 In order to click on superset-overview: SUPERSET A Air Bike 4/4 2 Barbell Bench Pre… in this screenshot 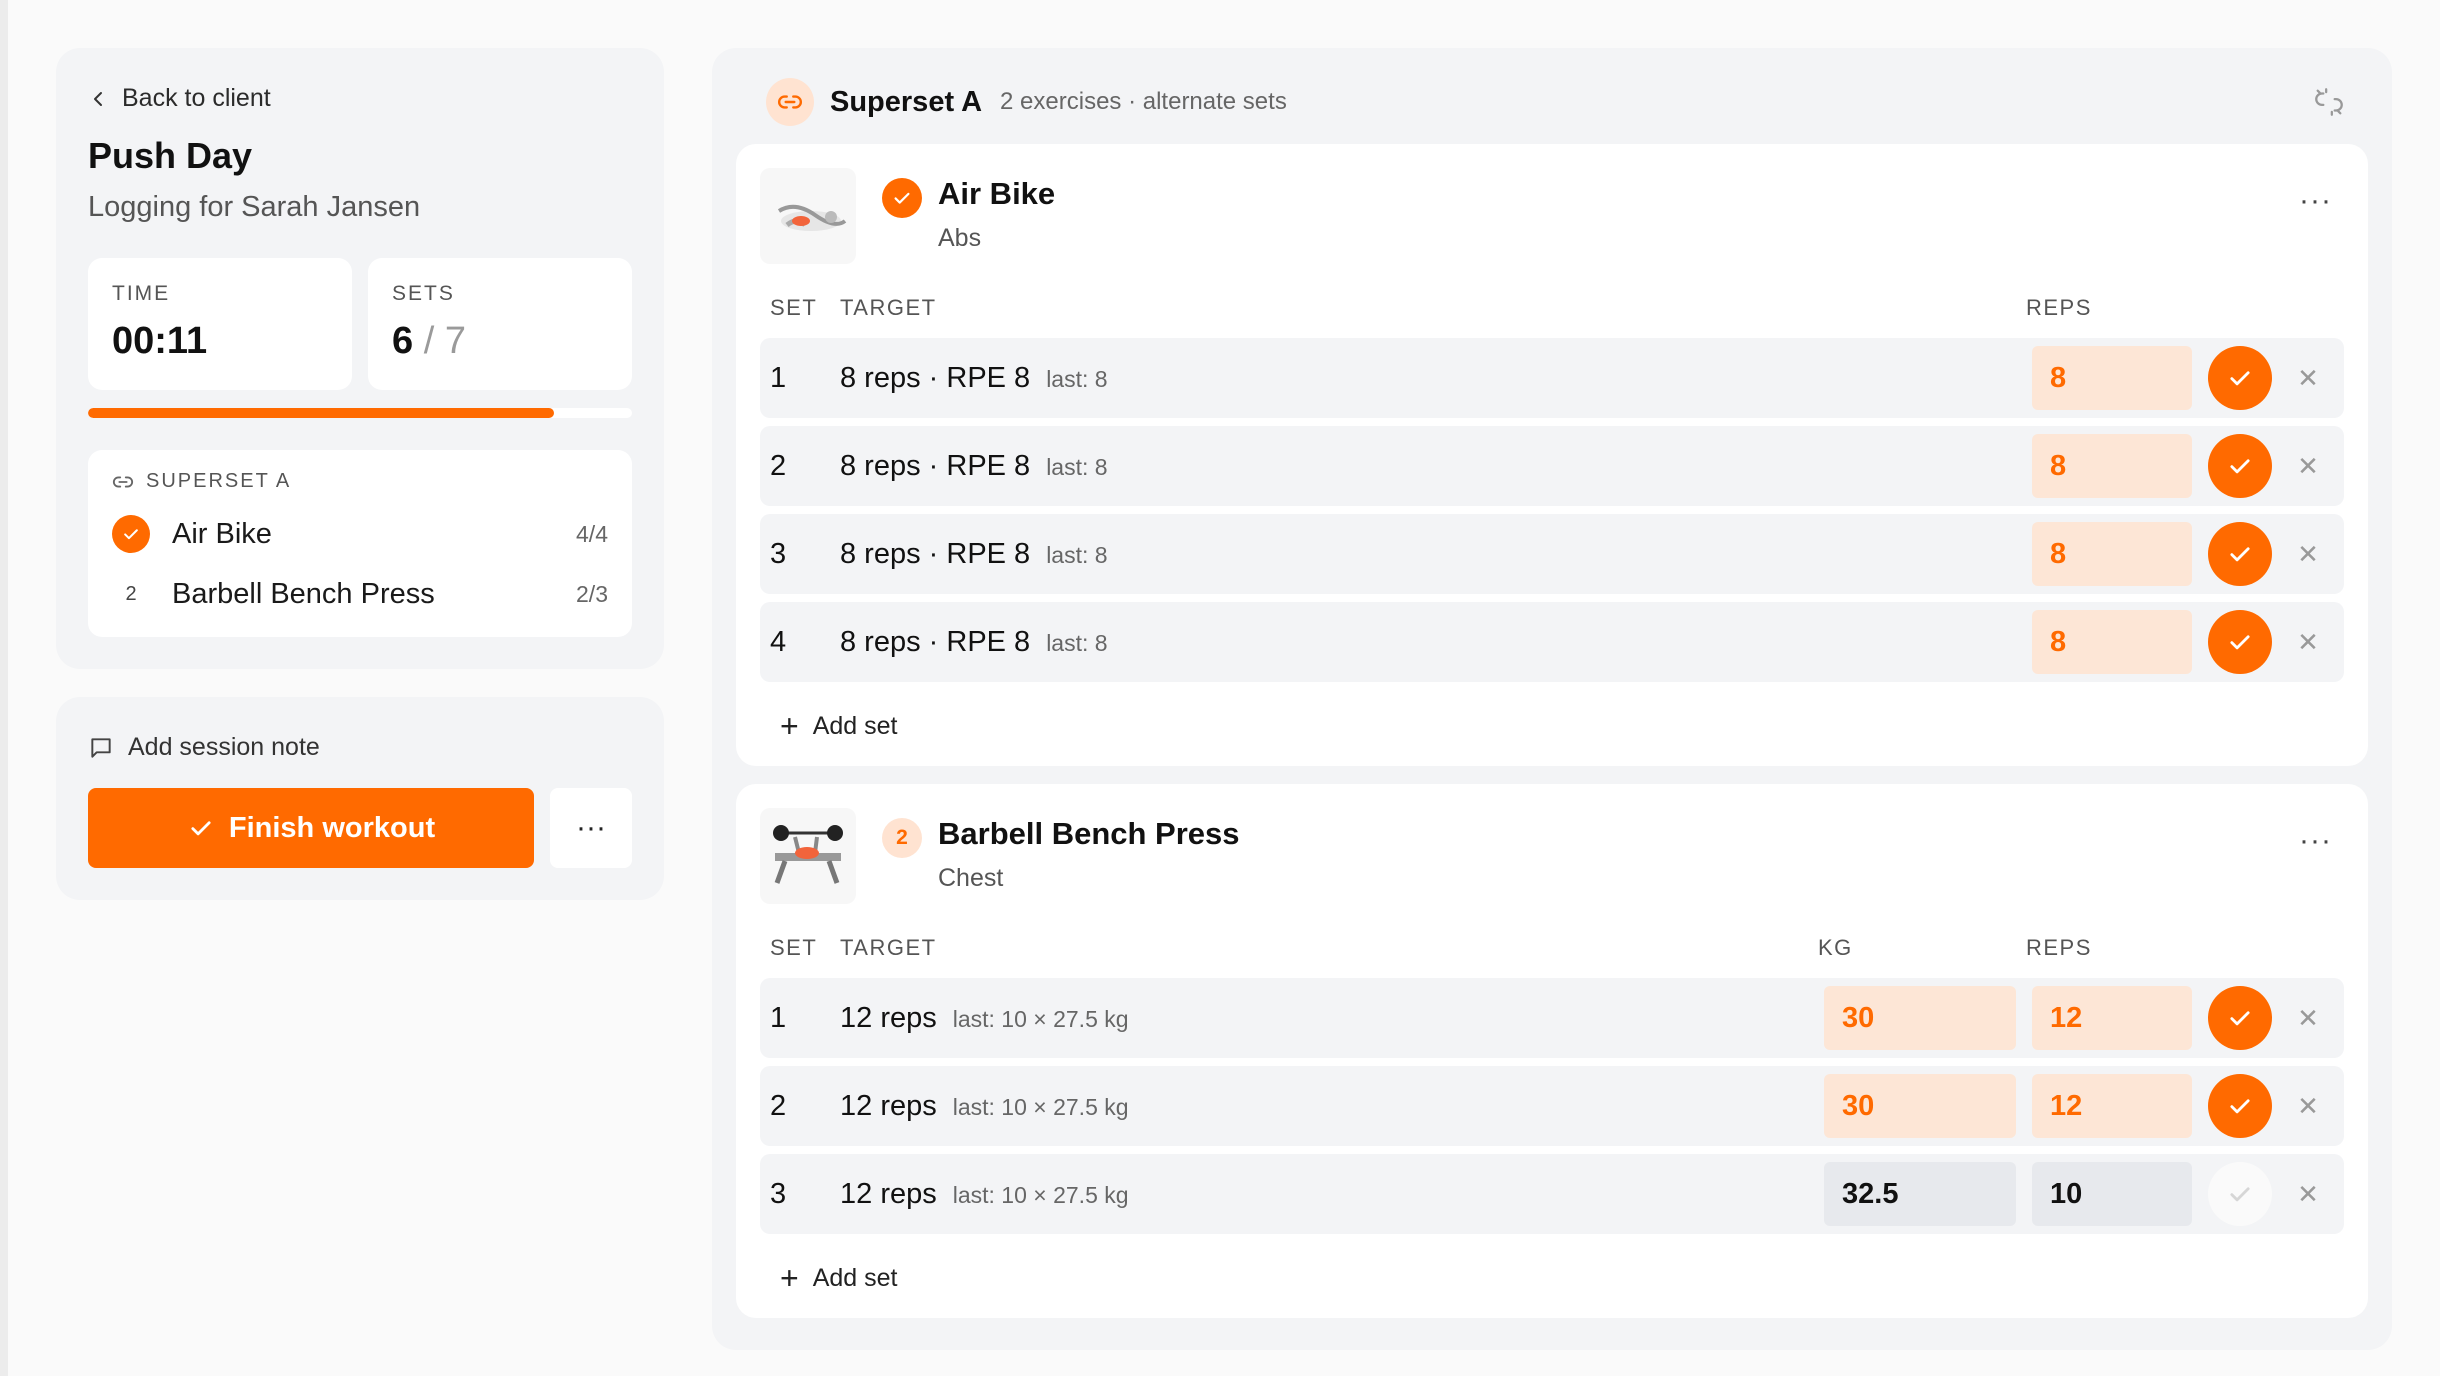, I will do `click(360, 543)`.